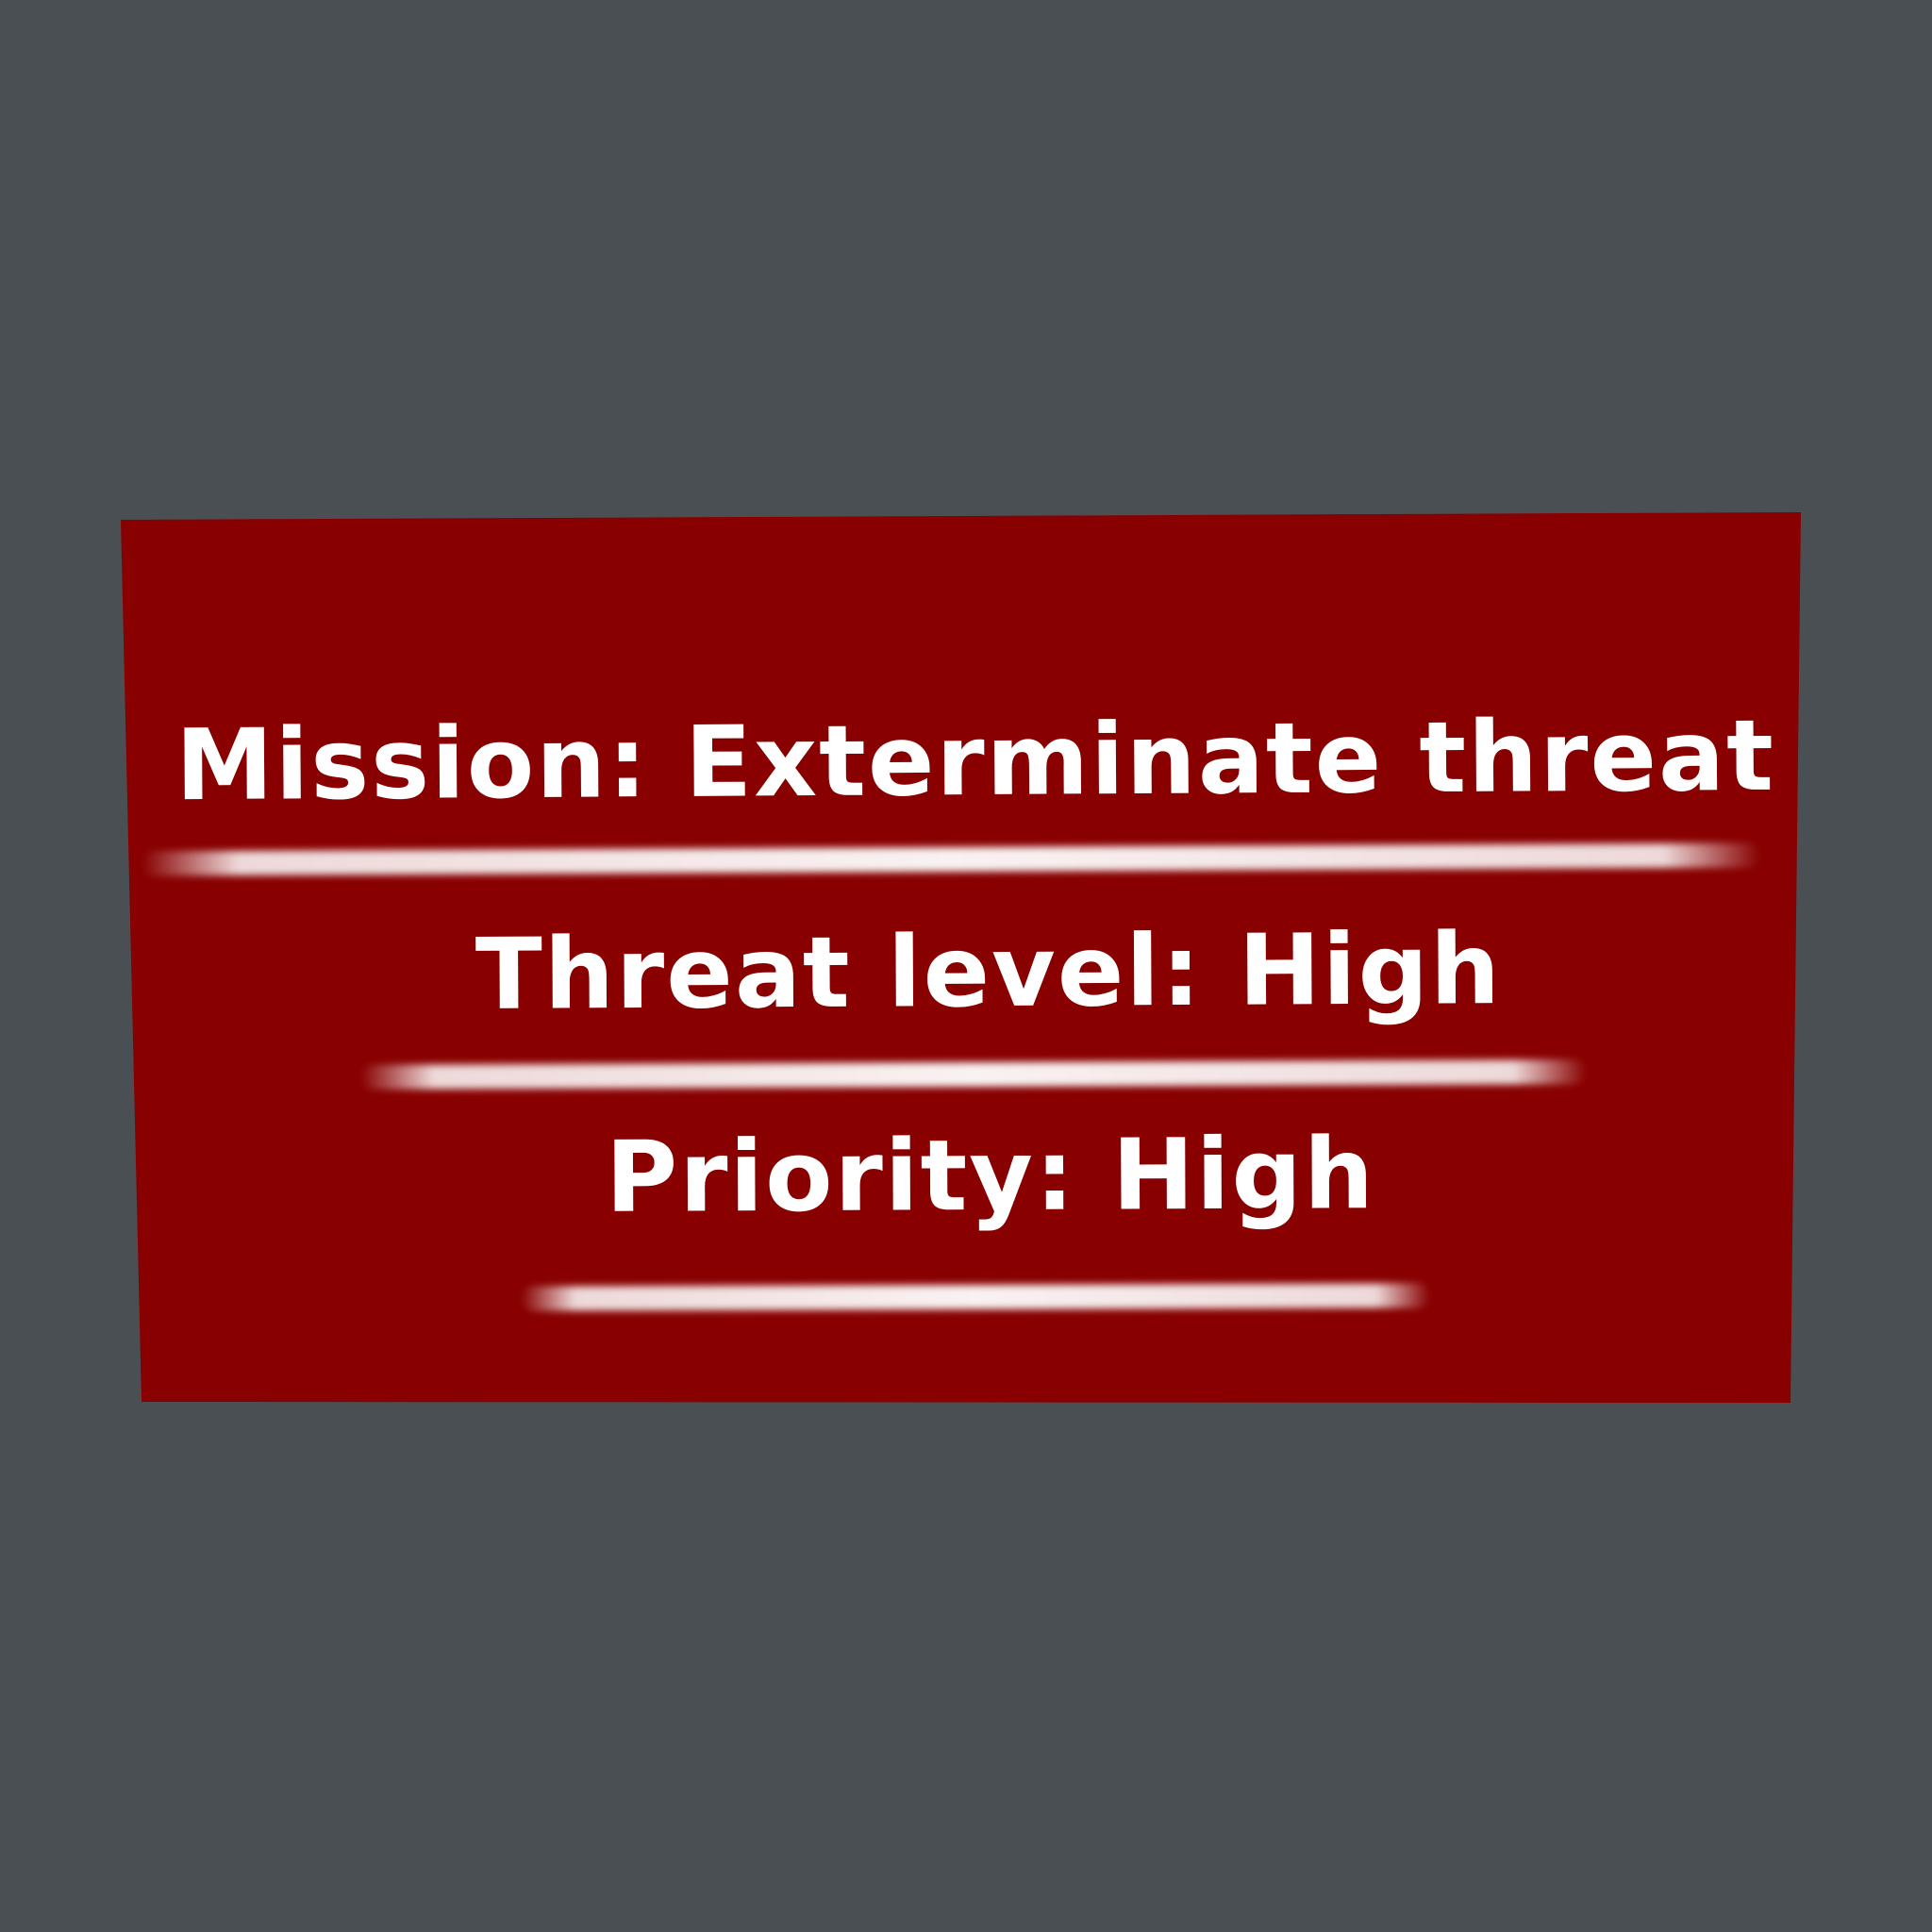 Image resolution: width=1932 pixels, height=1932 pixels. What do you see at coordinates (976, 761) in the screenshot?
I see `mission-label: Mission: Exterminate threat` at bounding box center [976, 761].